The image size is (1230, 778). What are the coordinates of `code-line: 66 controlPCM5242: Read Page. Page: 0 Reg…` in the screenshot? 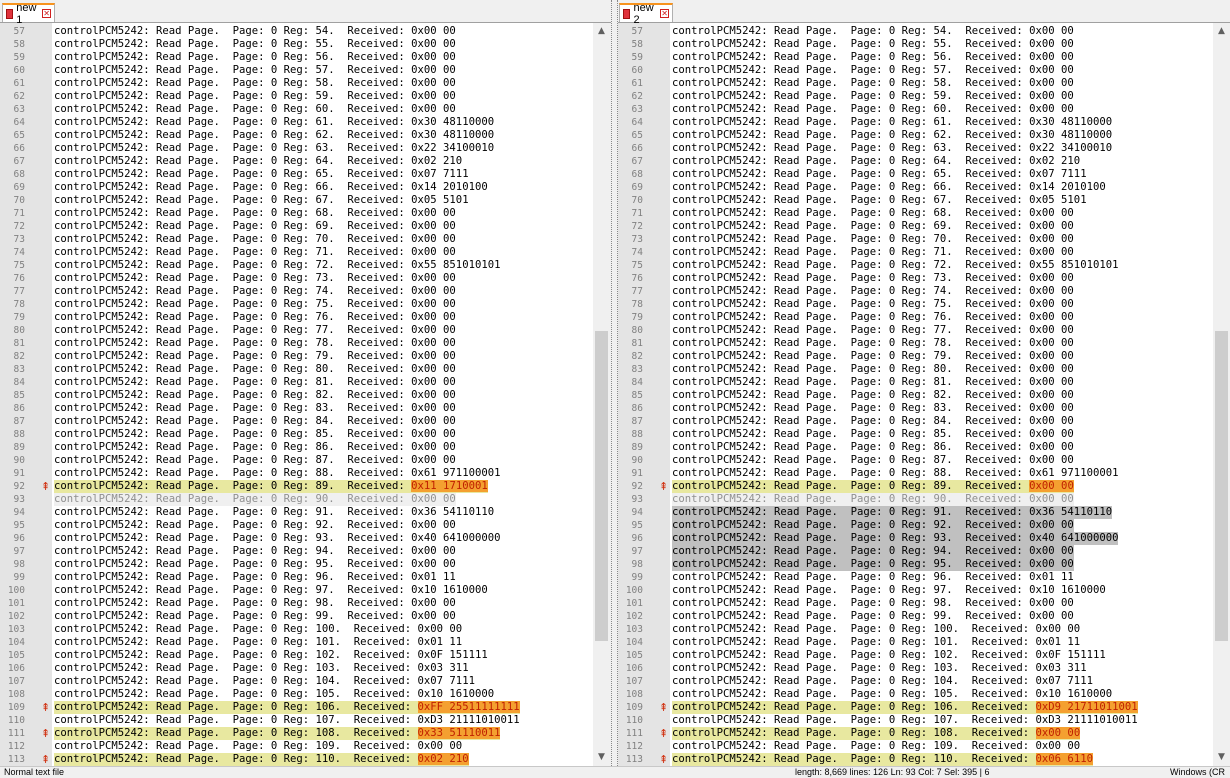 It's located at (296, 148).